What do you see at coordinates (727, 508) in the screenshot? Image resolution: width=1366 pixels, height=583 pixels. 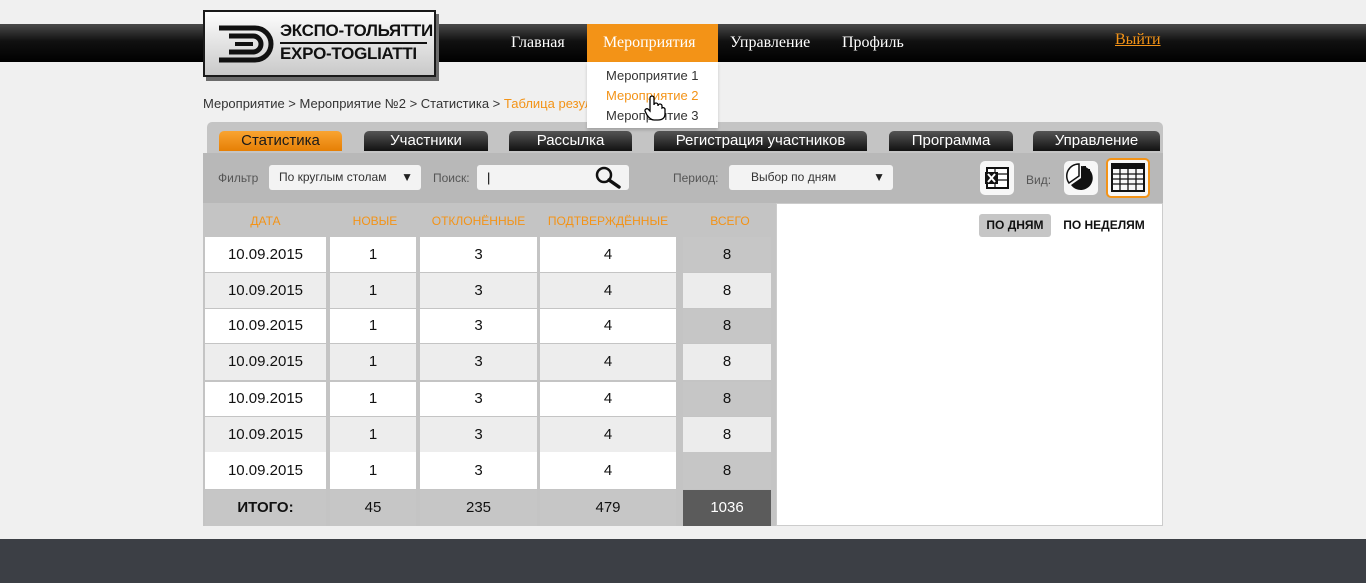 I see `totals-cell: 1036` at bounding box center [727, 508].